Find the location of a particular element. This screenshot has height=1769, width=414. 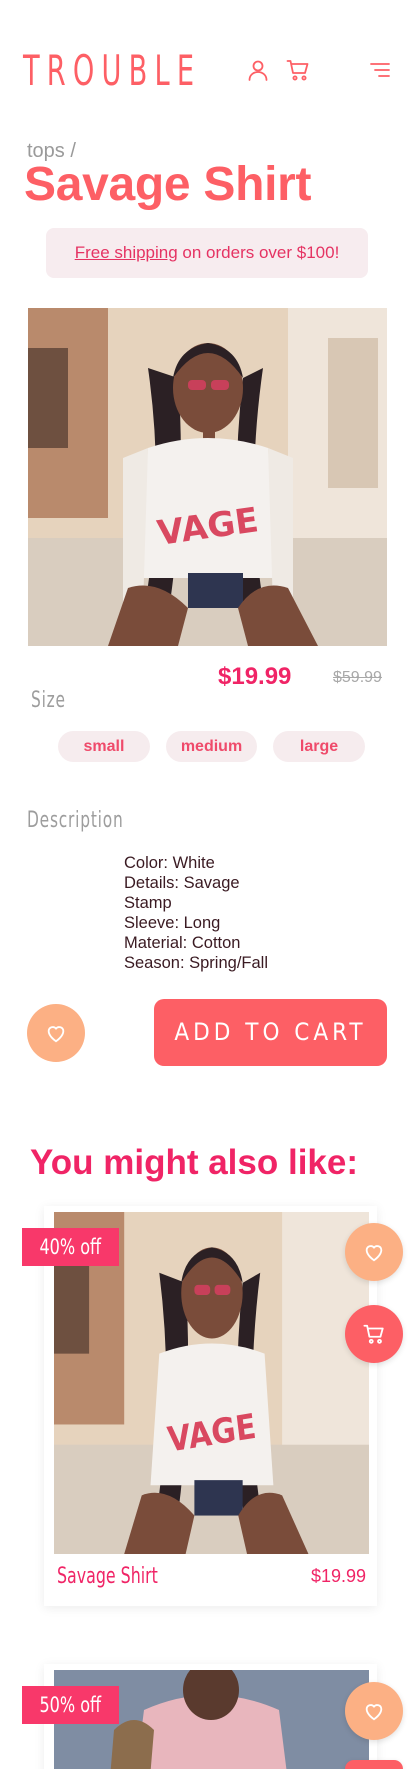

wishlist-button is located at coordinates (56, 1033).